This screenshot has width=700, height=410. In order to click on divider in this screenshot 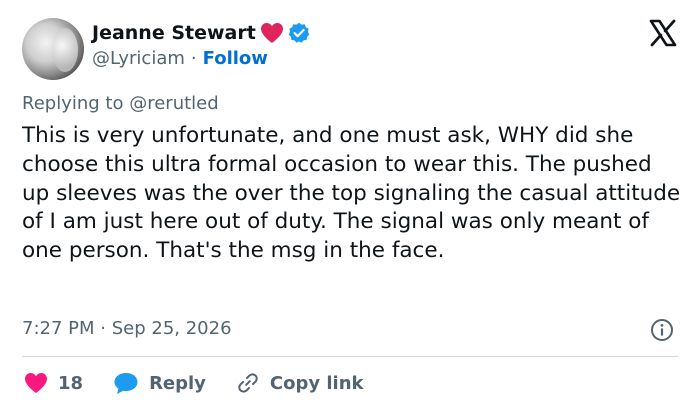, I will do `click(350, 356)`.